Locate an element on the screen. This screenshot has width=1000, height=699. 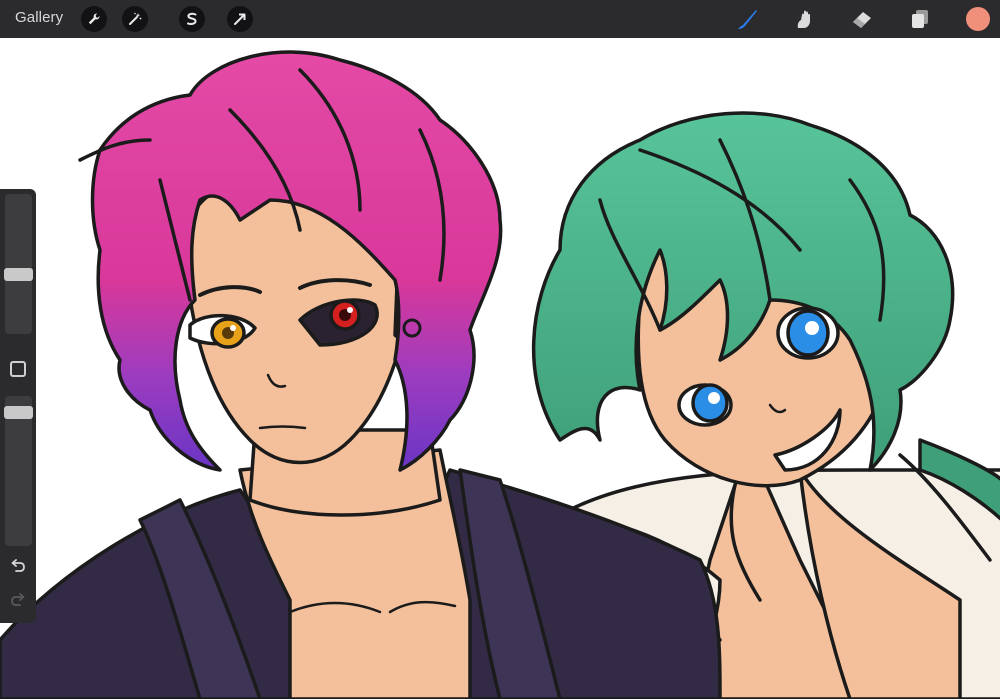
arrow-cursor-icon is located at coordinates (240, 19).